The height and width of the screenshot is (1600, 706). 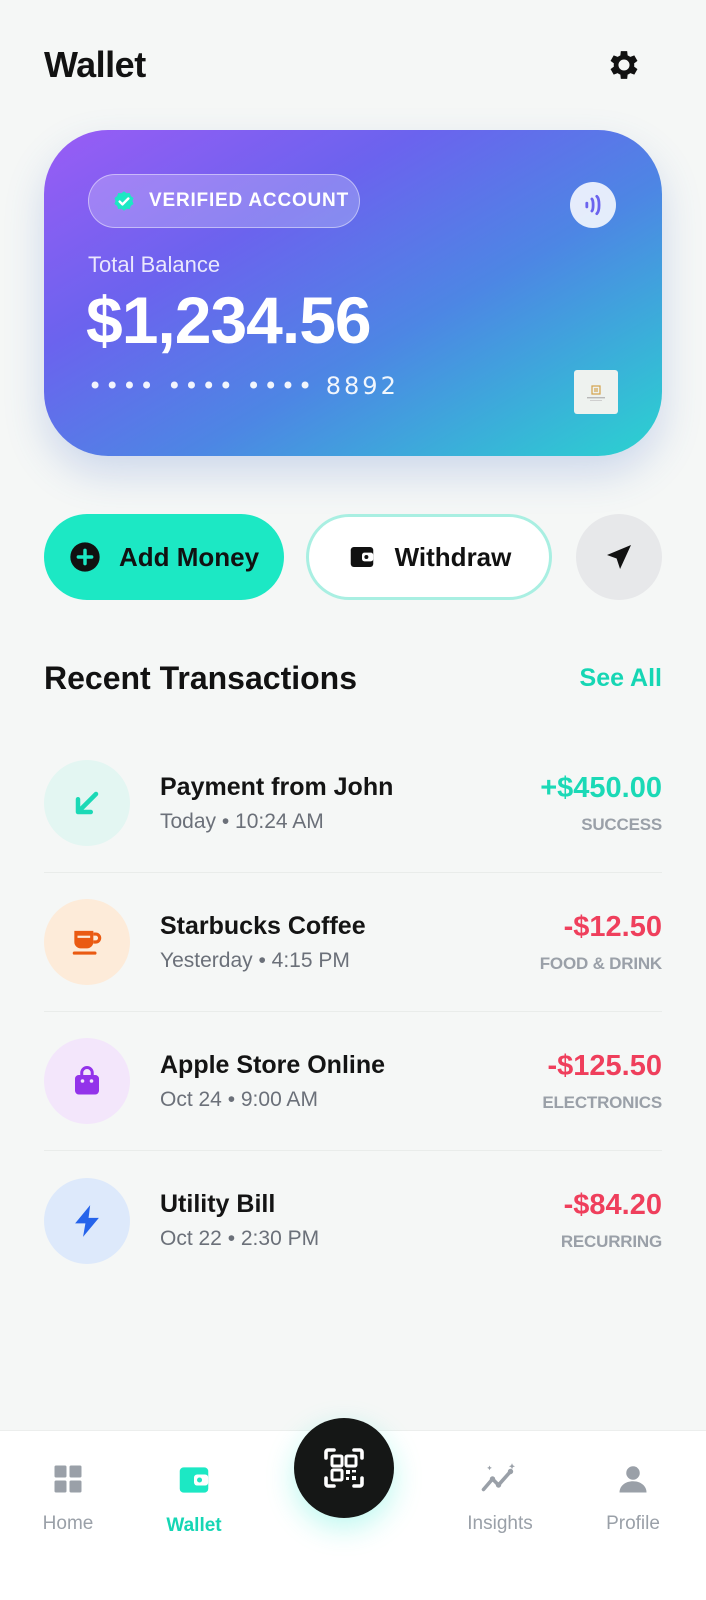 What do you see at coordinates (621, 824) in the screenshot?
I see `transaction-status: SUCCESS` at bounding box center [621, 824].